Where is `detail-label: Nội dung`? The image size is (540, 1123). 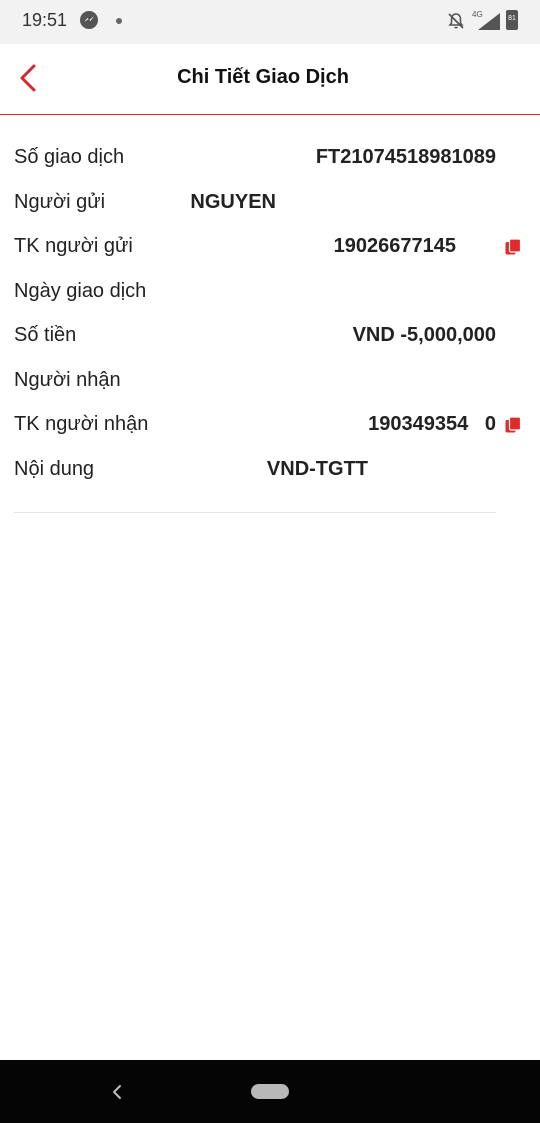
detail-label: Nội dung is located at coordinates (54, 468).